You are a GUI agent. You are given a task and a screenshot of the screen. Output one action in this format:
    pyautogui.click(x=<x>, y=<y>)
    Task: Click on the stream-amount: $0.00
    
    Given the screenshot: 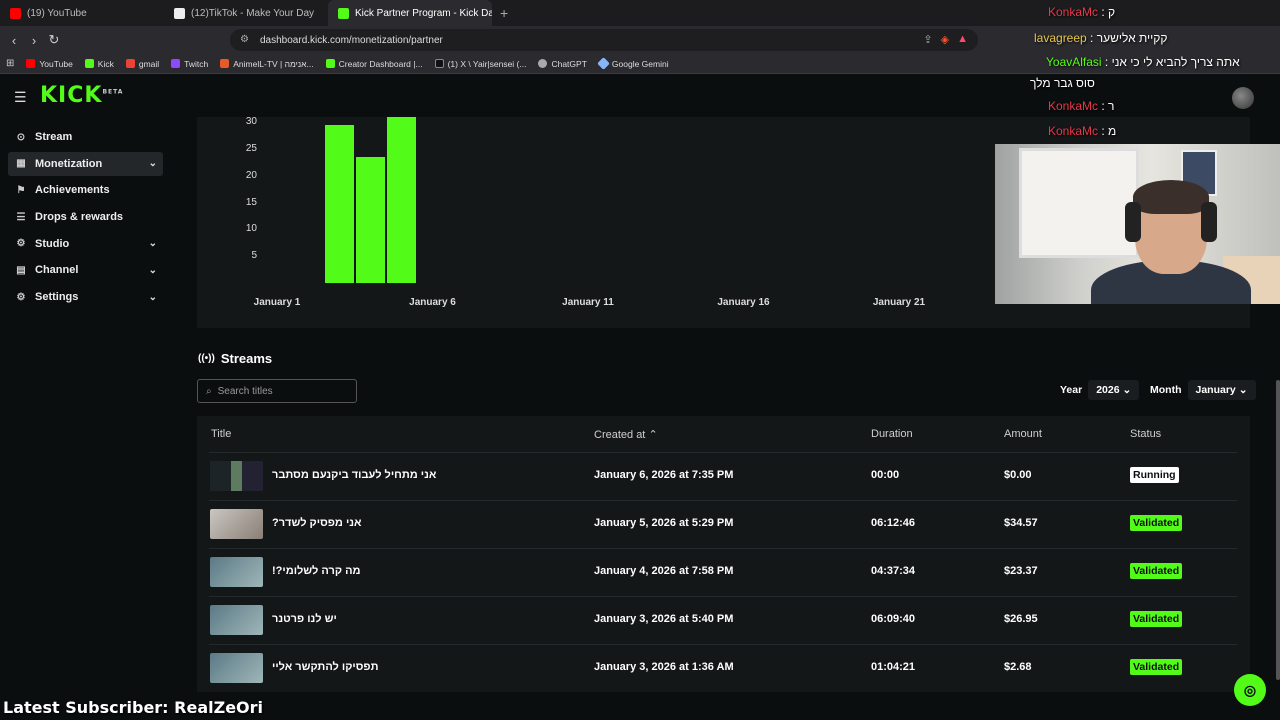 What is the action you would take?
    pyautogui.click(x=1018, y=475)
    